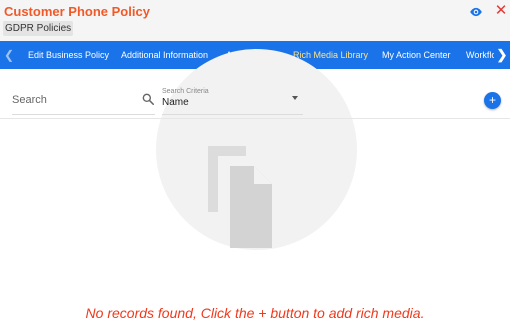 This screenshot has height=324, width=510. Describe the element at coordinates (501, 11) in the screenshot. I see `close-icon: ✕` at that location.